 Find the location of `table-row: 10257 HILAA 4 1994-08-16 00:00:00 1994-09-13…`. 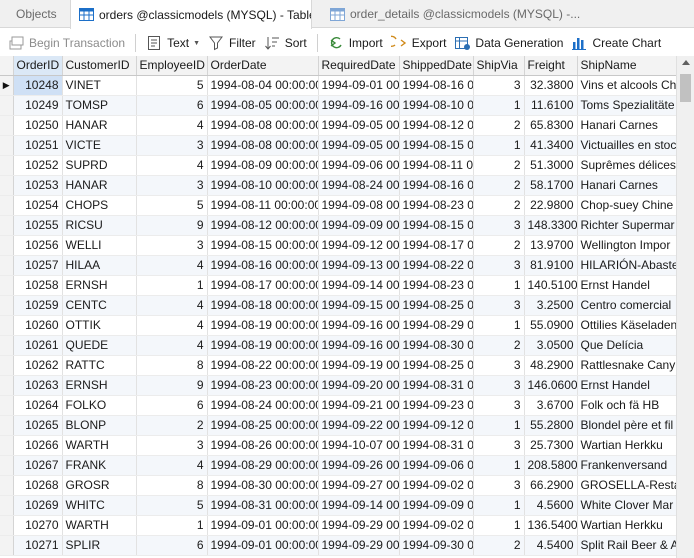

table-row: 10257 HILAA 4 1994-08-16 00:00:00 1994-09-13… is located at coordinates (338, 265).